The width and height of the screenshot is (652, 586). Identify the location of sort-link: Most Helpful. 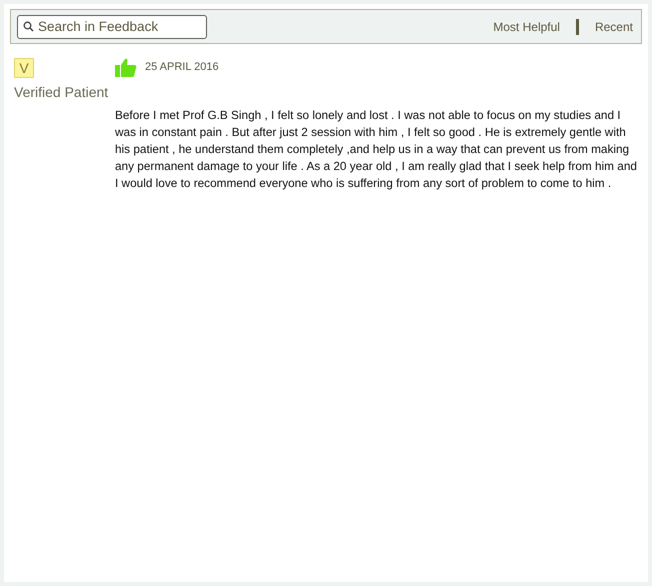
(526, 27).